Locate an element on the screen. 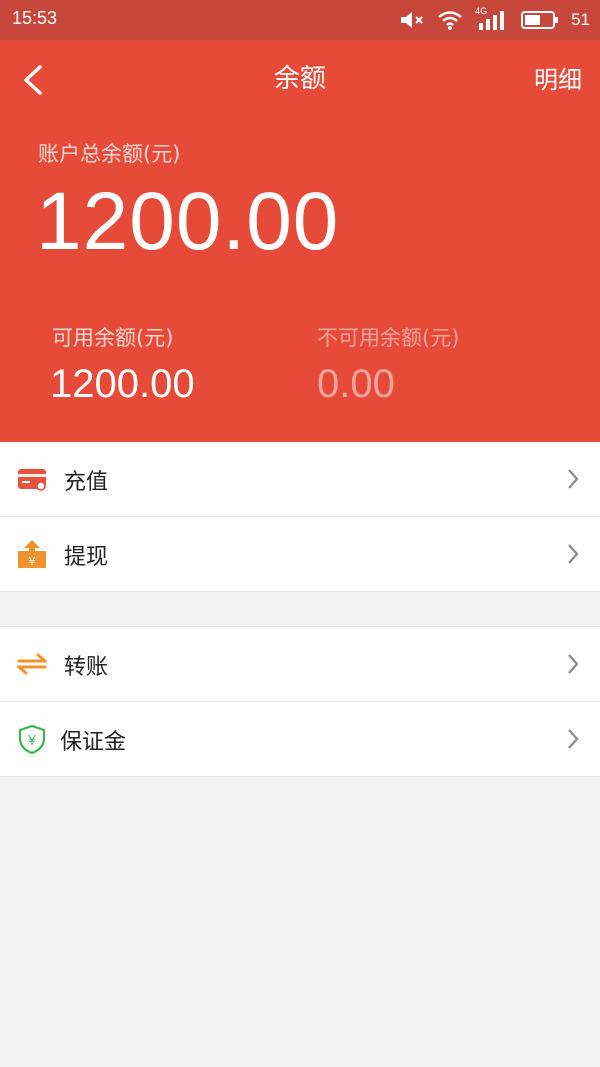  menu-group-funds: 充值 ¥ 提现 is located at coordinates (300, 517).